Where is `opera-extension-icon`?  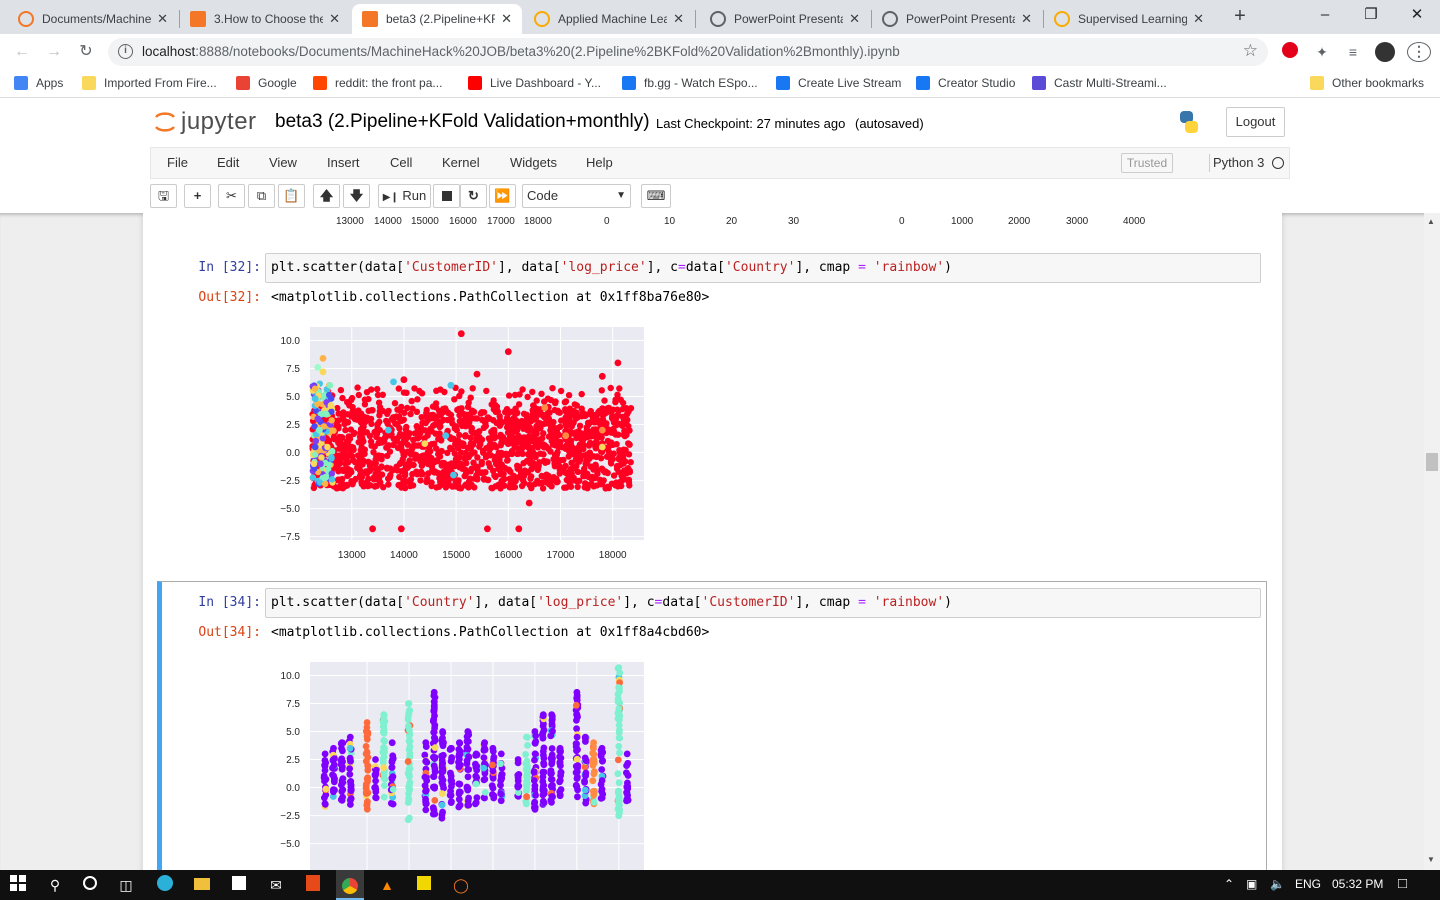 opera-extension-icon is located at coordinates (1290, 52).